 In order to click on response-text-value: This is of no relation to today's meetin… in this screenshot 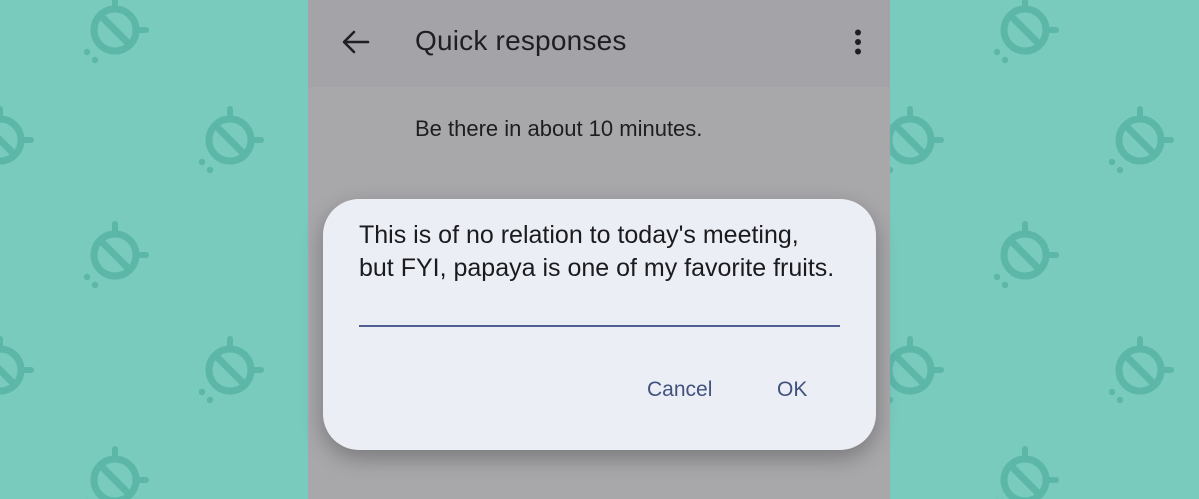, I will do `click(597, 251)`.